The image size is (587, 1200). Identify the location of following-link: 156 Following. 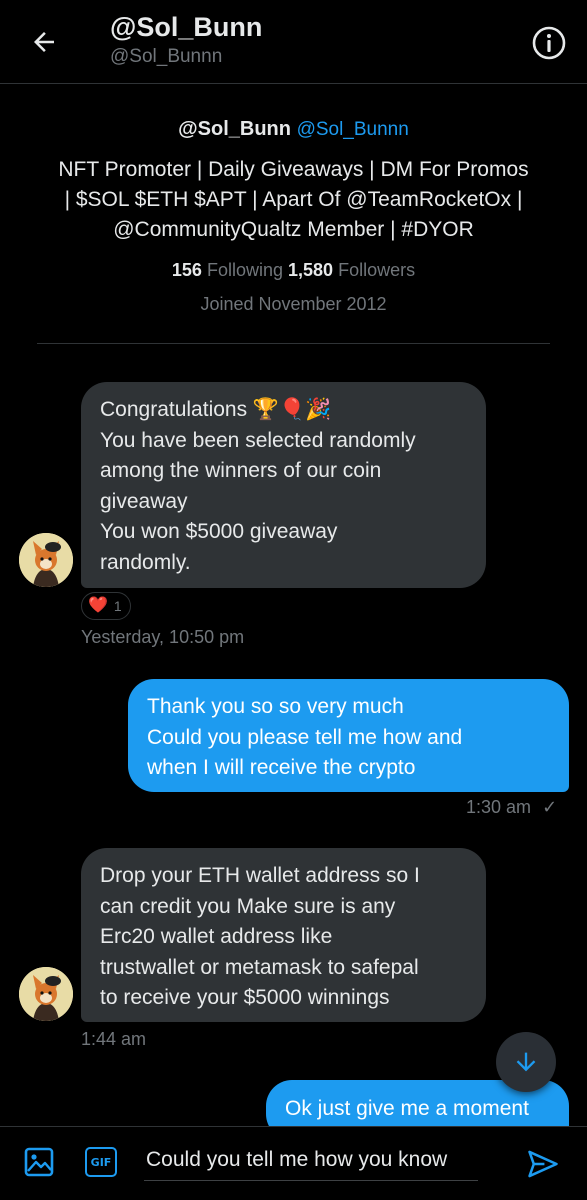
(230, 270).